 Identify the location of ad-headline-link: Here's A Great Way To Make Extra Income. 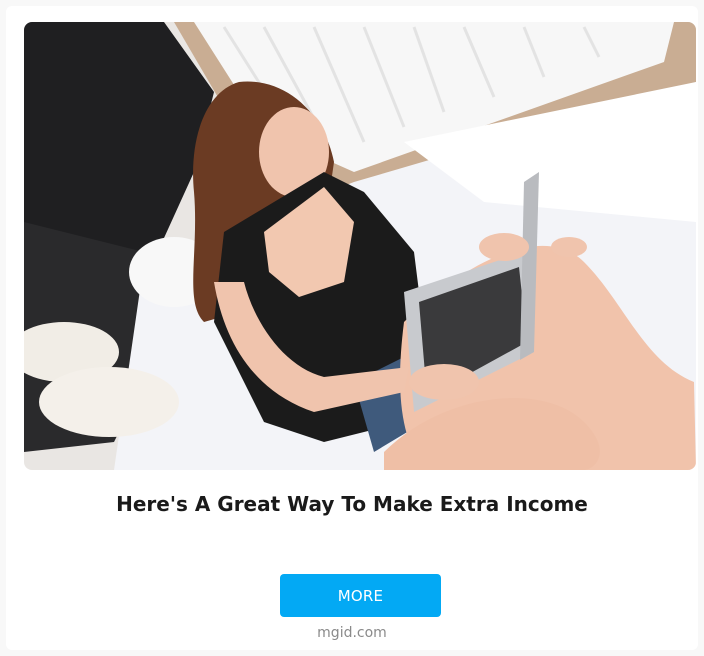
(352, 504).